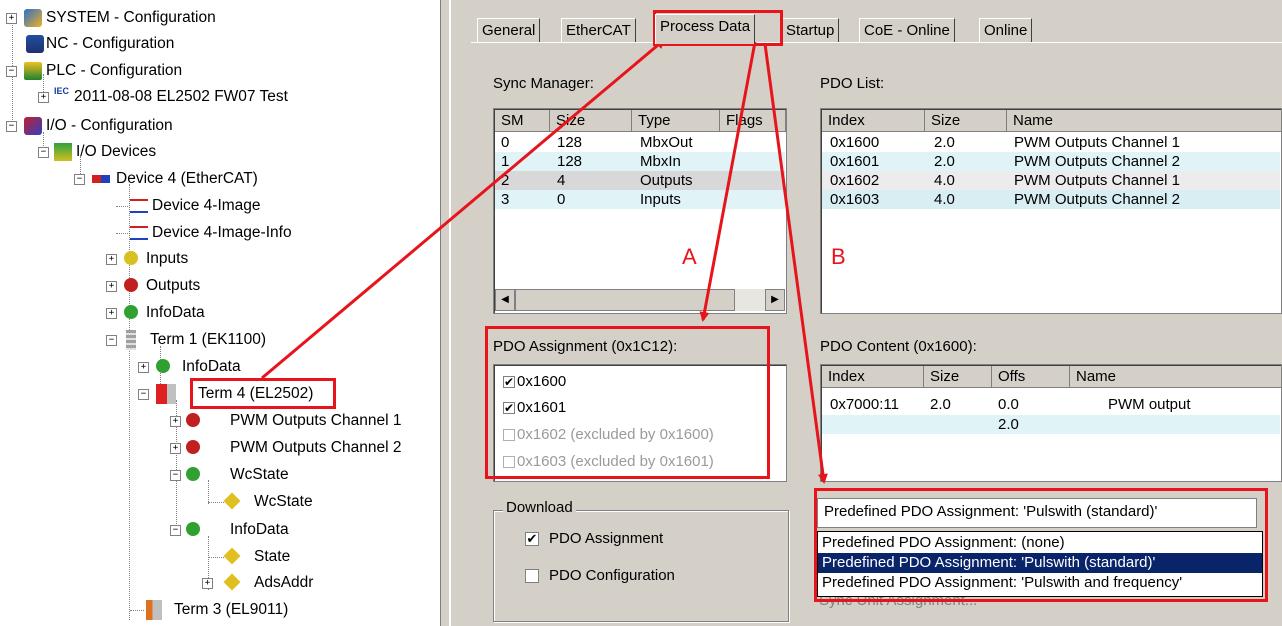 The height and width of the screenshot is (626, 1282). Describe the element at coordinates (705, 29) in the screenshot. I see `tab-process-data: Process Data` at that location.